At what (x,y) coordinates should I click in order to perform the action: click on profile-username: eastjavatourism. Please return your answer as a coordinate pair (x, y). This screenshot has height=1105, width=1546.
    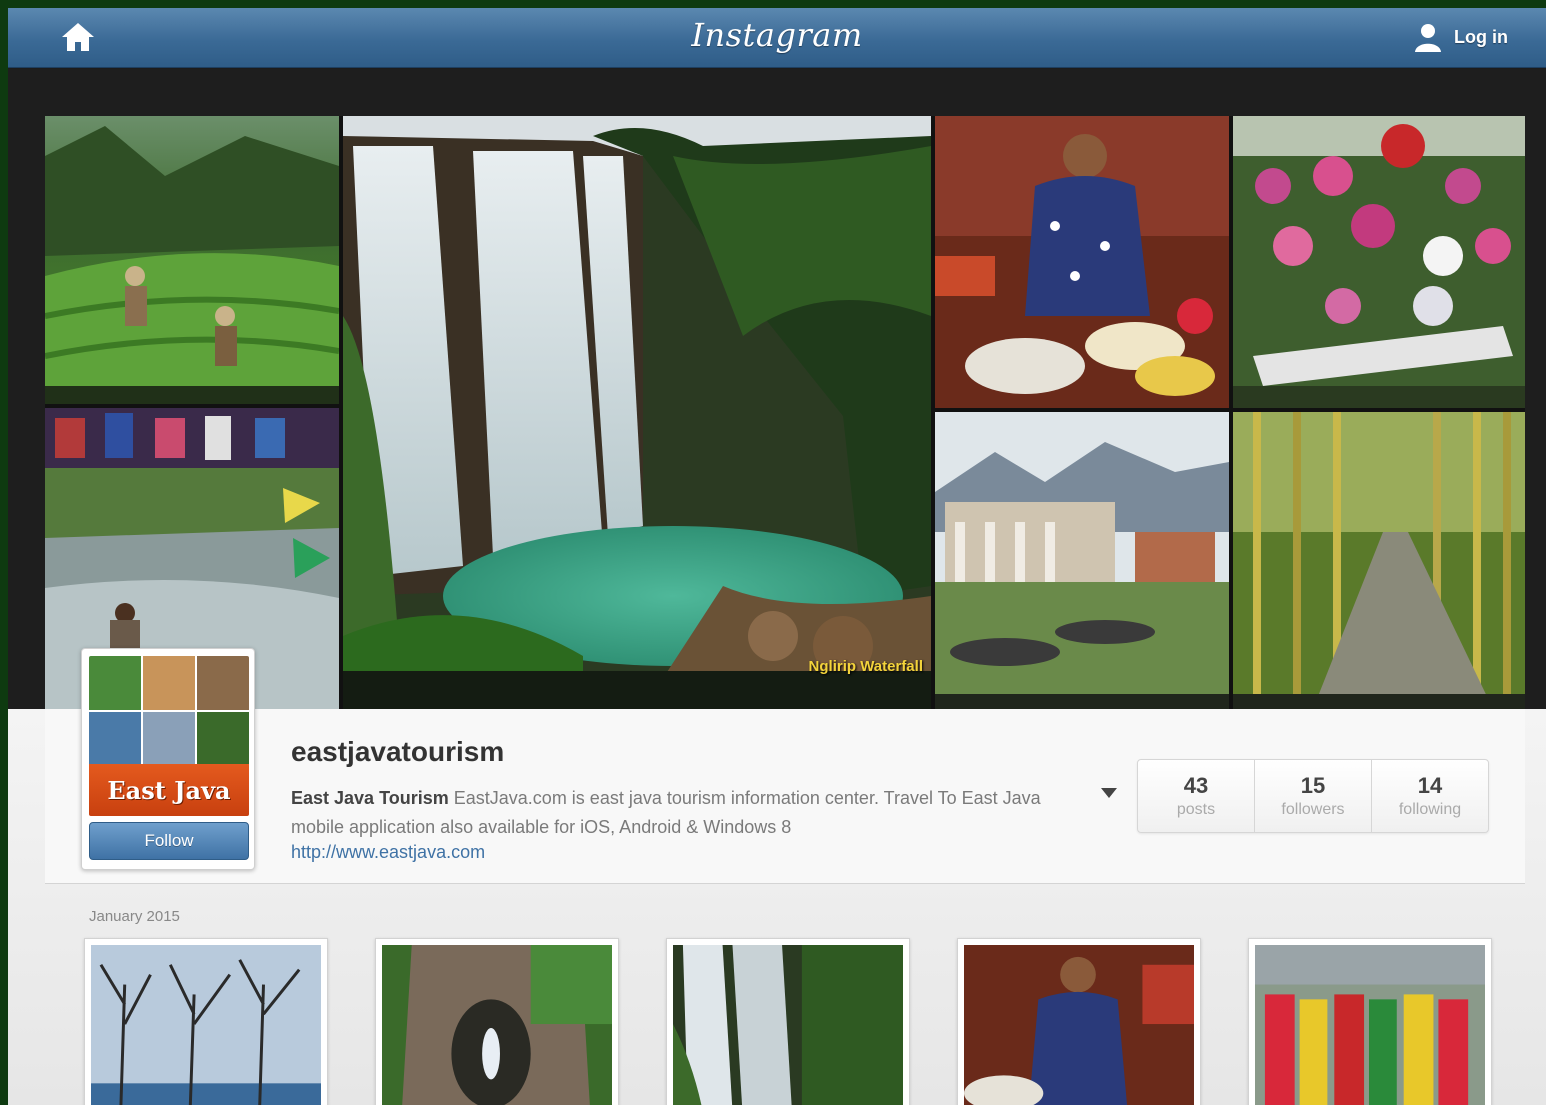
    Looking at the image, I should click on (398, 751).